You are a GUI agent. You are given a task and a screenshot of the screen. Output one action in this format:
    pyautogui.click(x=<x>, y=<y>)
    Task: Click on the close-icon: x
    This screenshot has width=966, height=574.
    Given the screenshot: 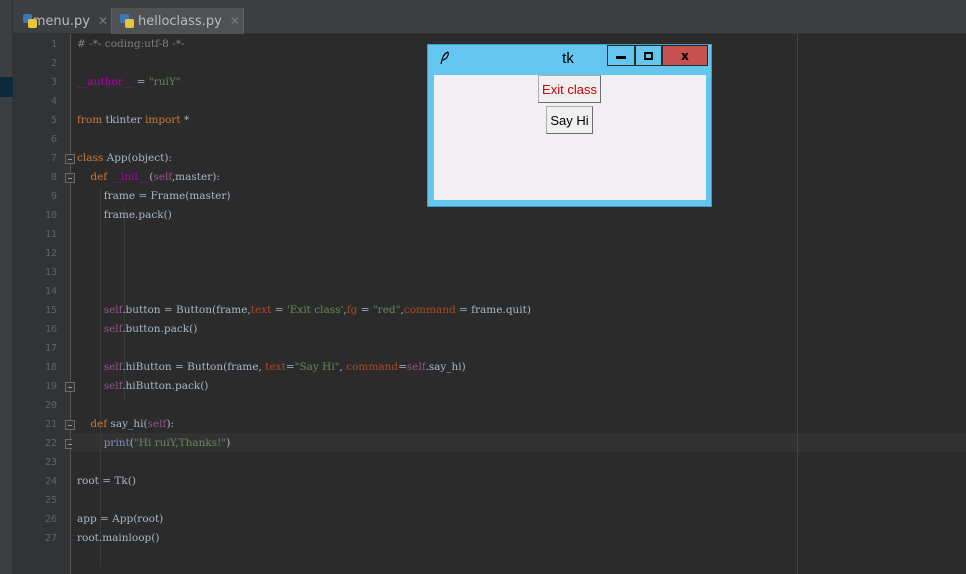 What is the action you would take?
    pyautogui.click(x=685, y=55)
    